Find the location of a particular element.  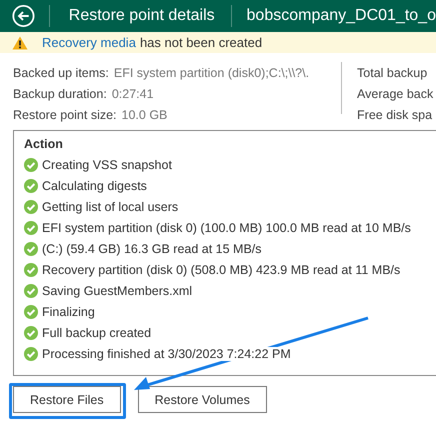

restore-button: Restore Files is located at coordinates (67, 399).